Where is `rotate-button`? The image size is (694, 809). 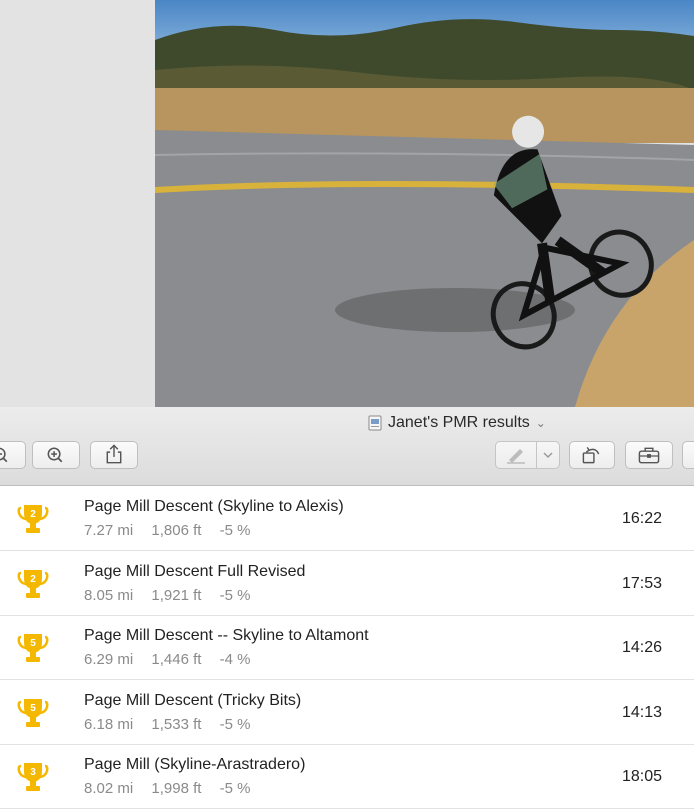
rotate-button is located at coordinates (592, 455).